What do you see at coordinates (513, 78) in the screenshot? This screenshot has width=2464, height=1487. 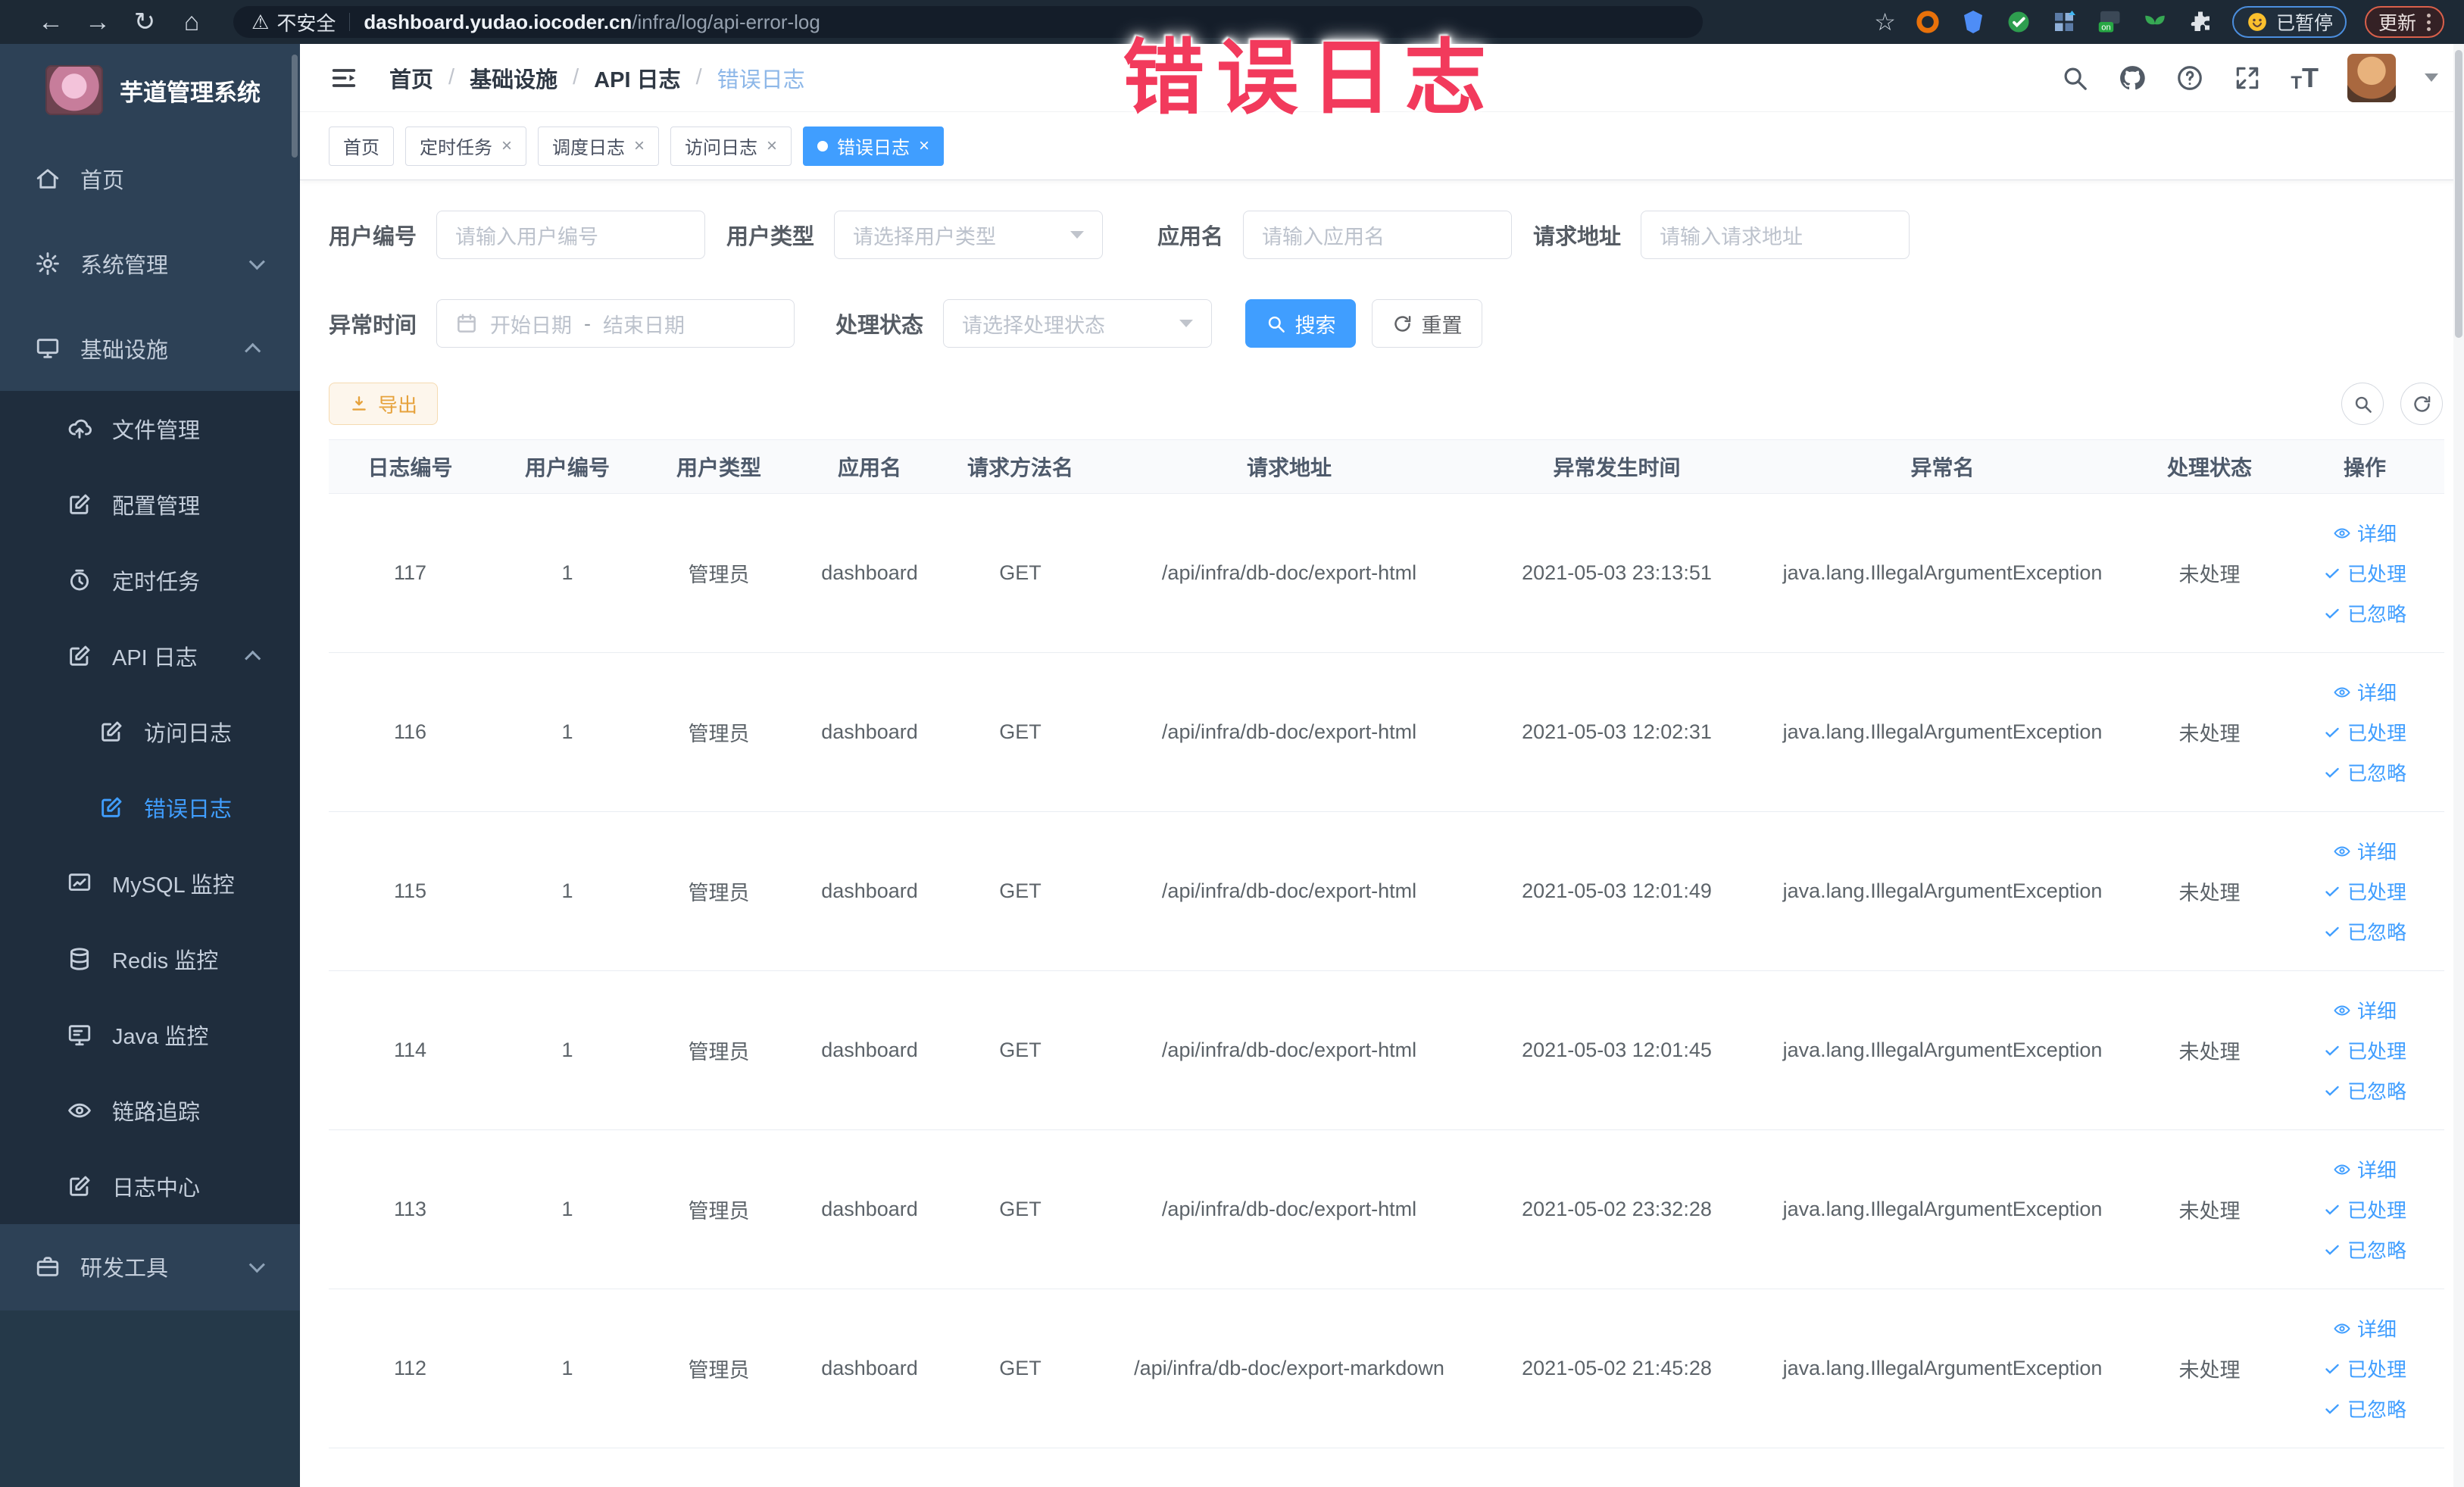 I see `breadcrumb-infra: 基础设施` at bounding box center [513, 78].